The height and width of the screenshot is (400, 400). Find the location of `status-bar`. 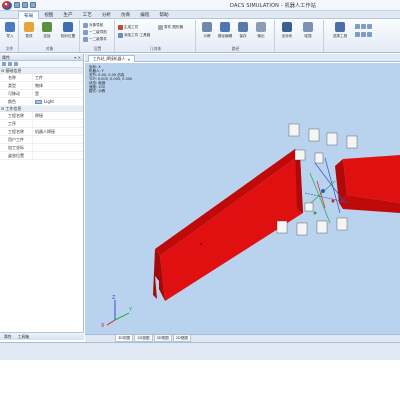

status-bar is located at coordinates (200, 351).